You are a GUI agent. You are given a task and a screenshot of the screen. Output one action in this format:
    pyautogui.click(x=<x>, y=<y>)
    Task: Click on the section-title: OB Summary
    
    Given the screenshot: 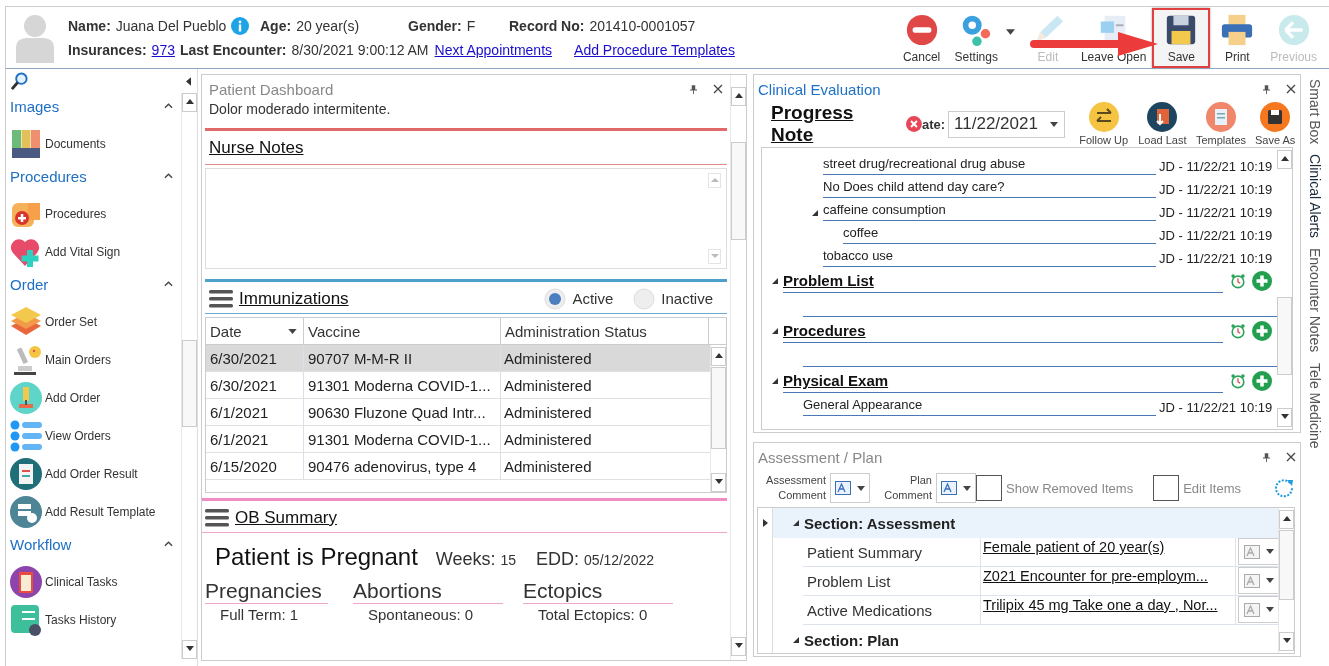 What is the action you would take?
    pyautogui.click(x=286, y=517)
    